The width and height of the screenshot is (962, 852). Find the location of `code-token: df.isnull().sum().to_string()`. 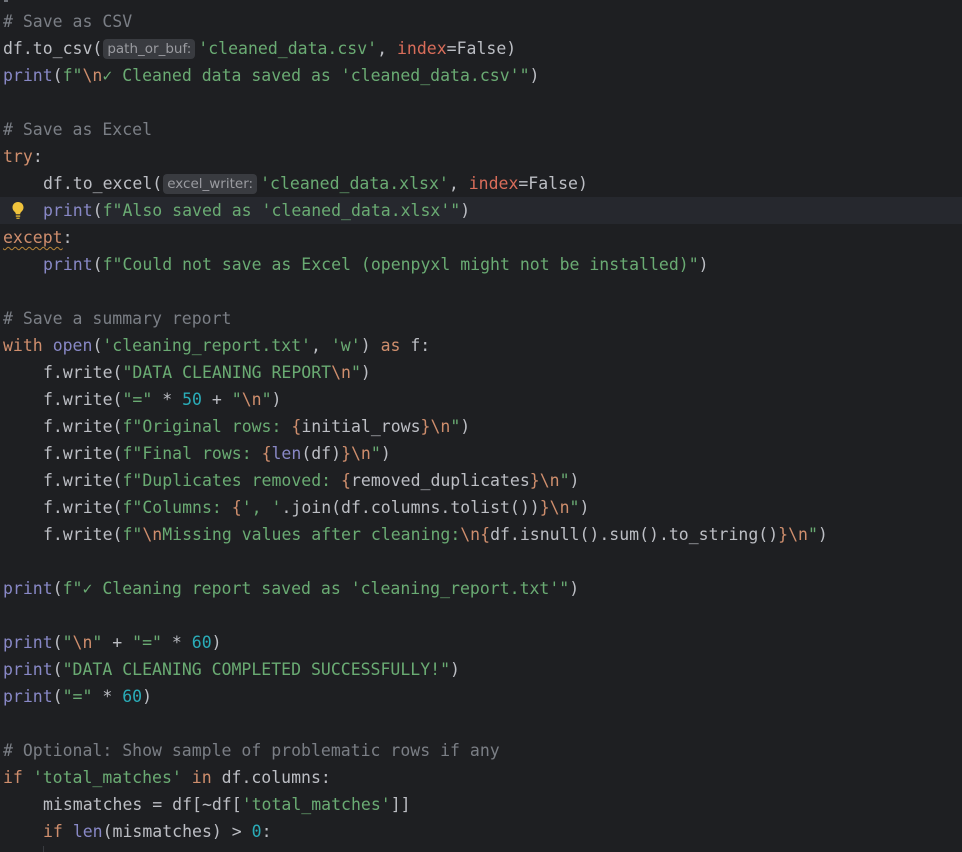

code-token: df.isnull().sum().to_string() is located at coordinates (634, 534).